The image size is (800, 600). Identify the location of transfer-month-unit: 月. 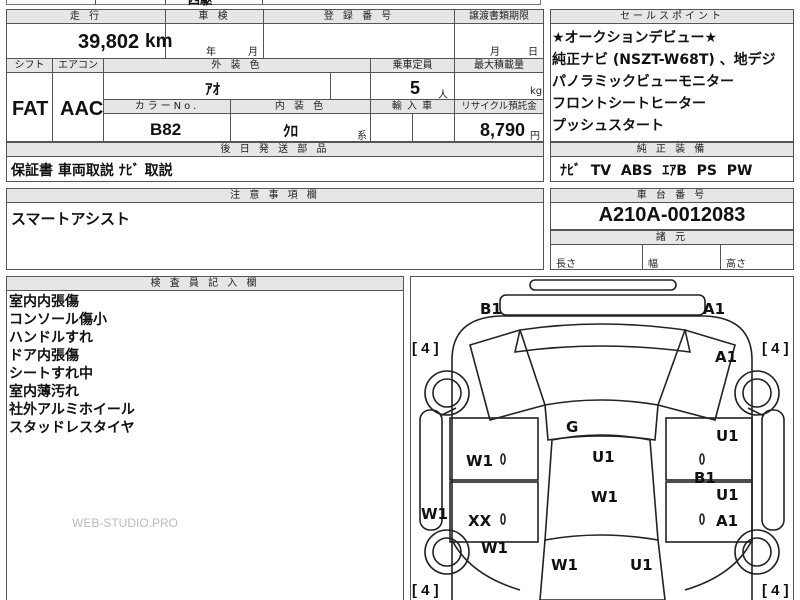
(495, 52).